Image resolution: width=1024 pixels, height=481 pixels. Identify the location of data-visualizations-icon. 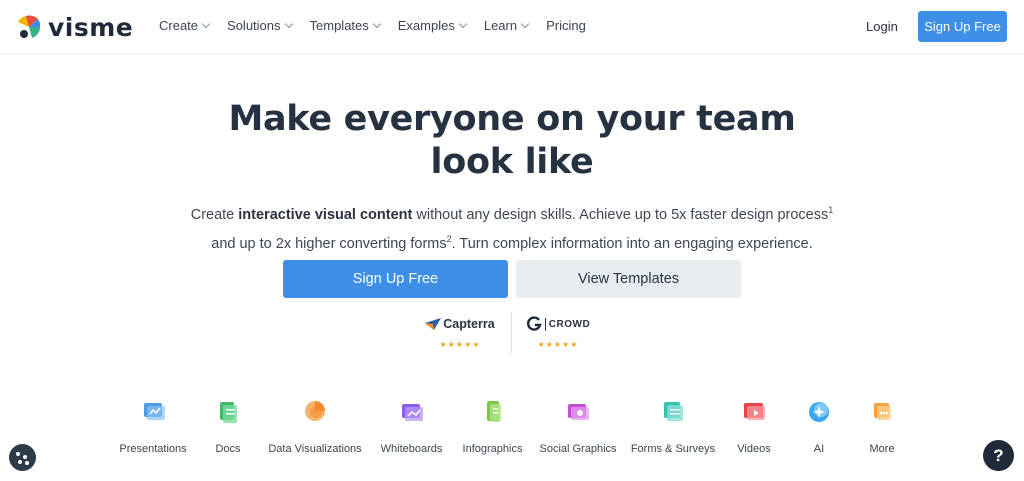
(315, 412).